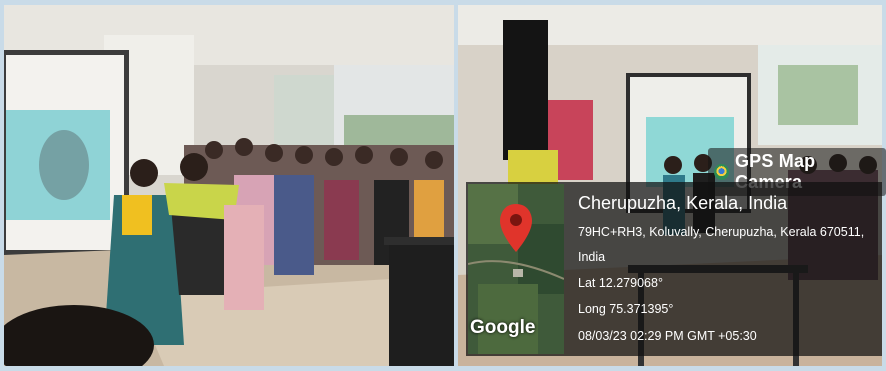 This screenshot has height=371, width=886. Describe the element at coordinates (683, 203) in the screenshot. I see `gps-location-title: Cherupuzha, Kerala, India` at that location.